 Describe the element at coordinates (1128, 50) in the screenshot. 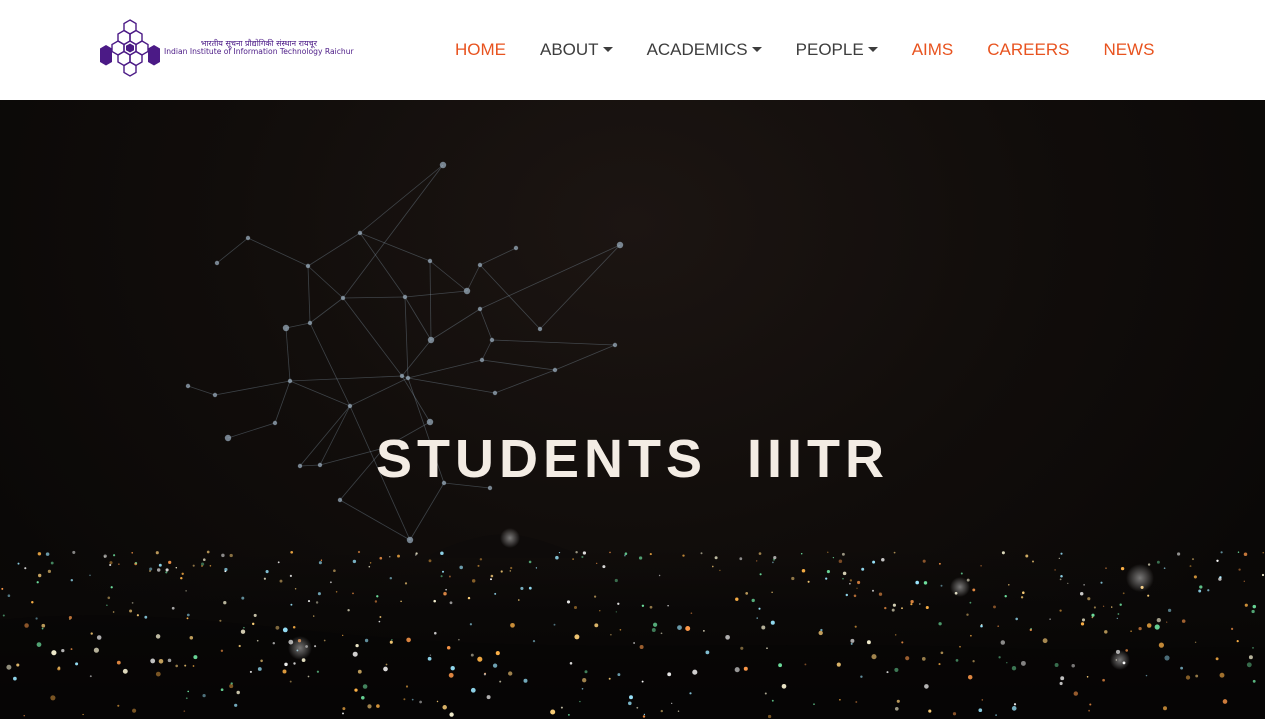

I see `nav-news: NEWS` at that location.